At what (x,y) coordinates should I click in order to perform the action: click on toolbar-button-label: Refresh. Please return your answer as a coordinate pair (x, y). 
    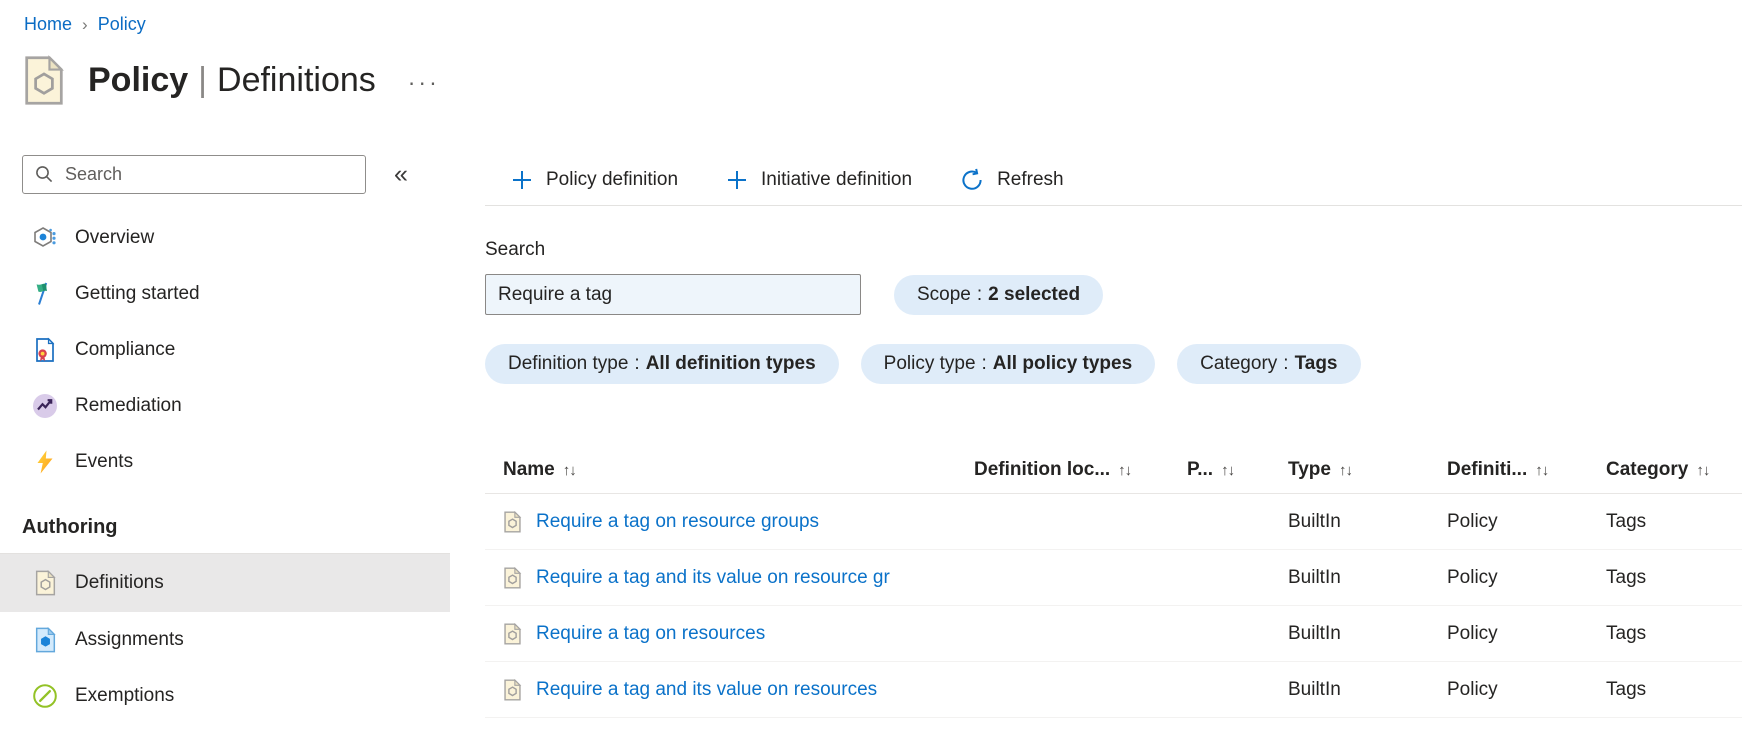
    Looking at the image, I should click on (1030, 179).